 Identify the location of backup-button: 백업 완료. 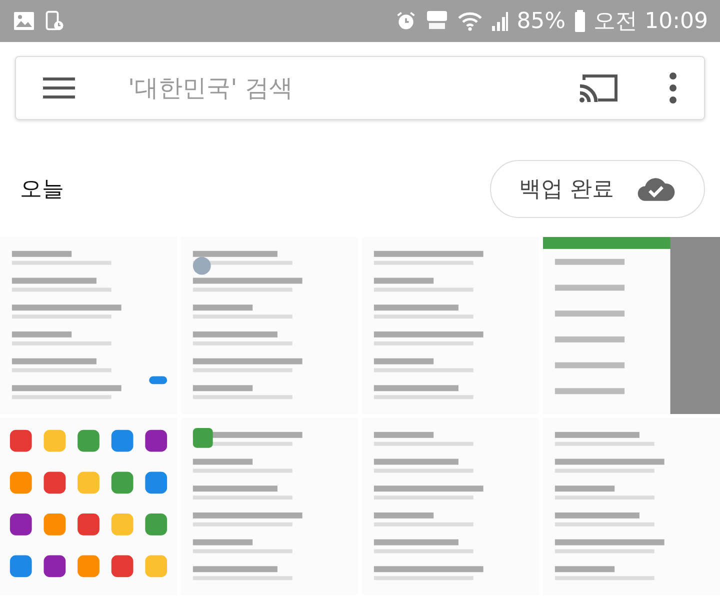
(597, 189).